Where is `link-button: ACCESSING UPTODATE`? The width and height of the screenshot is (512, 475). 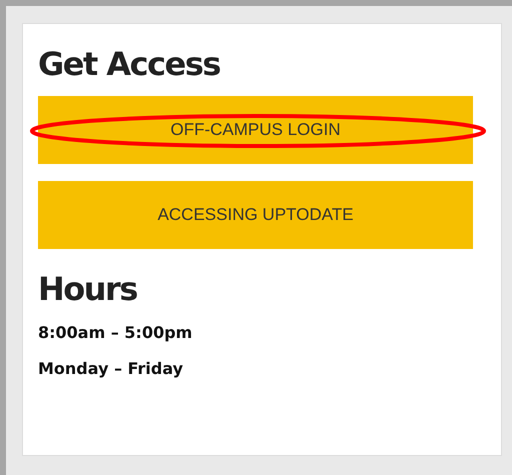
link-button: ACCESSING UPTODATE is located at coordinates (255, 215).